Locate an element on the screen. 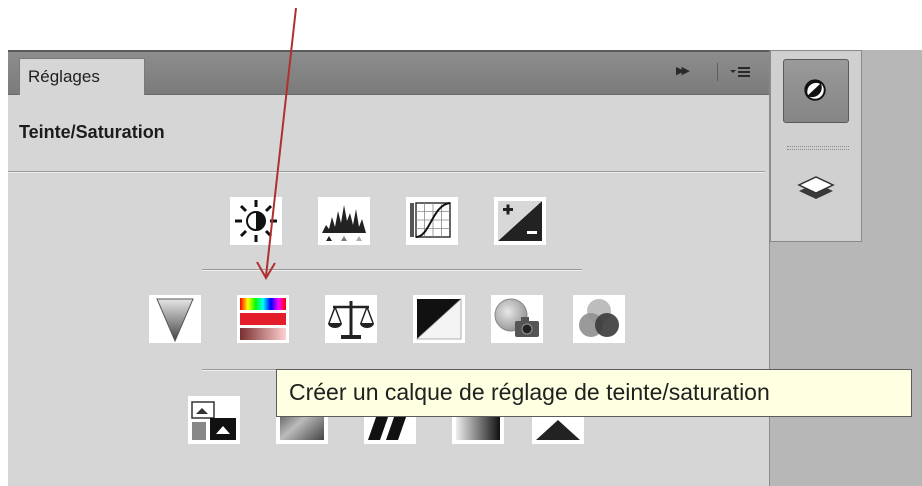  panel-title: Teinte/Saturation is located at coordinates (92, 132).